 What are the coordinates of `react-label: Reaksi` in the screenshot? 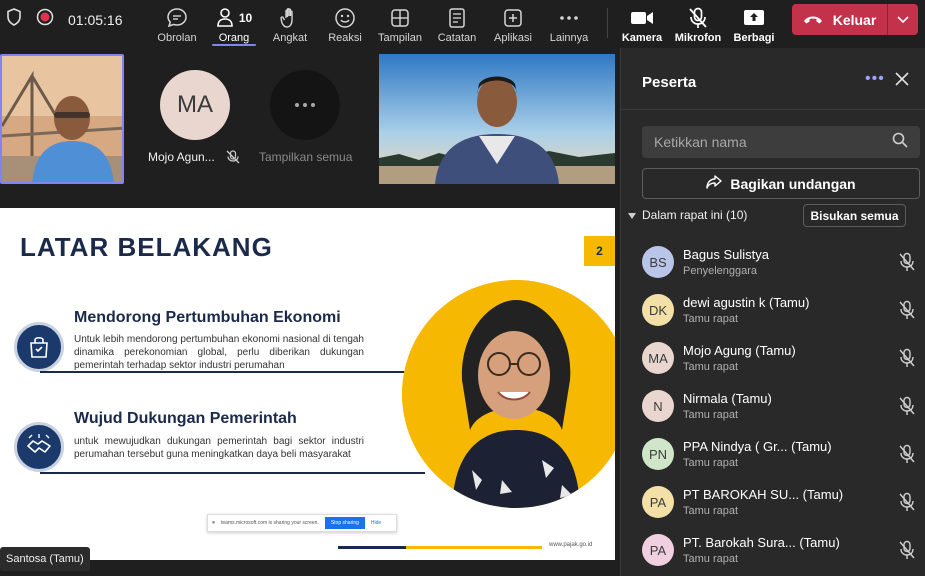 It's located at (345, 38).